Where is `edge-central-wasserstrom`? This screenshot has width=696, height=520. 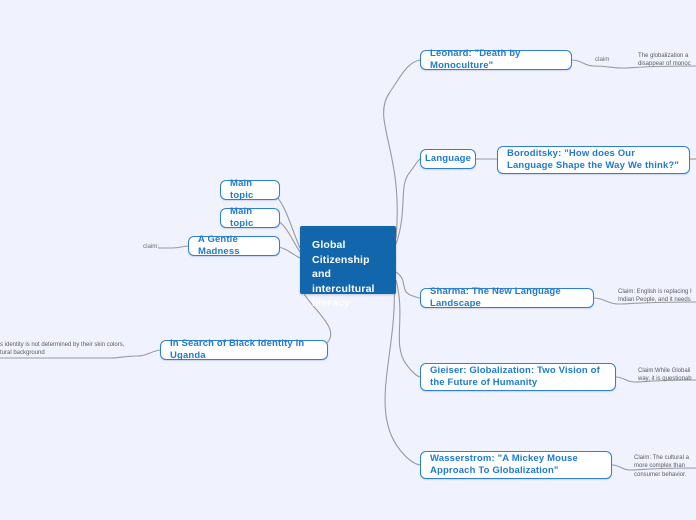
edge-central-wasserstrom is located at coordinates (402, 374).